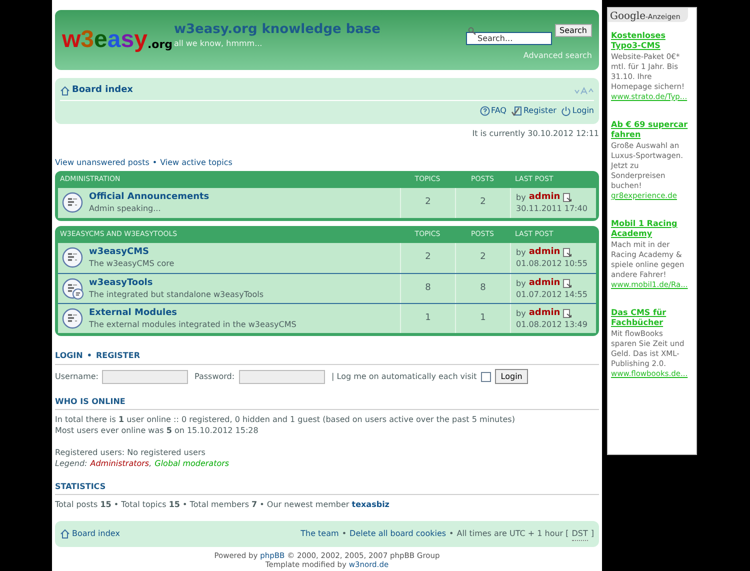 Image resolution: width=750 pixels, height=571 pixels. Describe the element at coordinates (196, 163) in the screenshot. I see `quick-link: View active topics` at that location.